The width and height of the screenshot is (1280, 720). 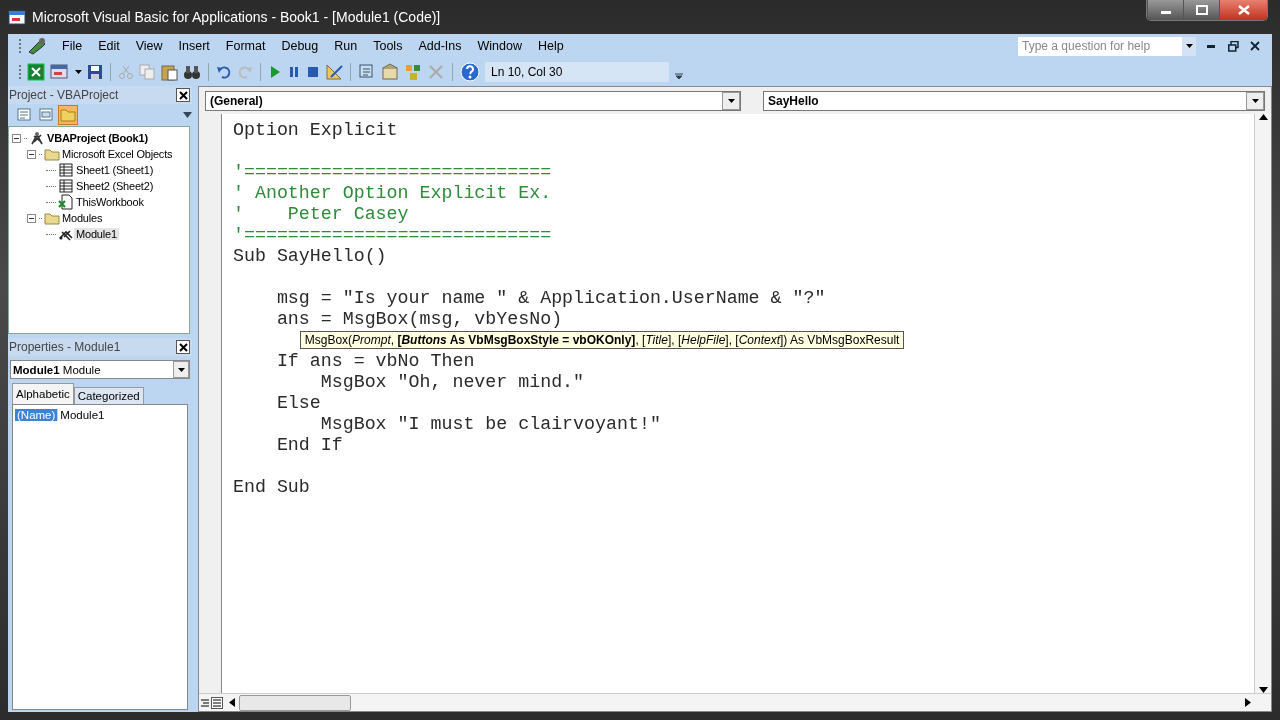 I want to click on code-line: ans = MsgBox(msg, vbYesNo), so click(x=419, y=319).